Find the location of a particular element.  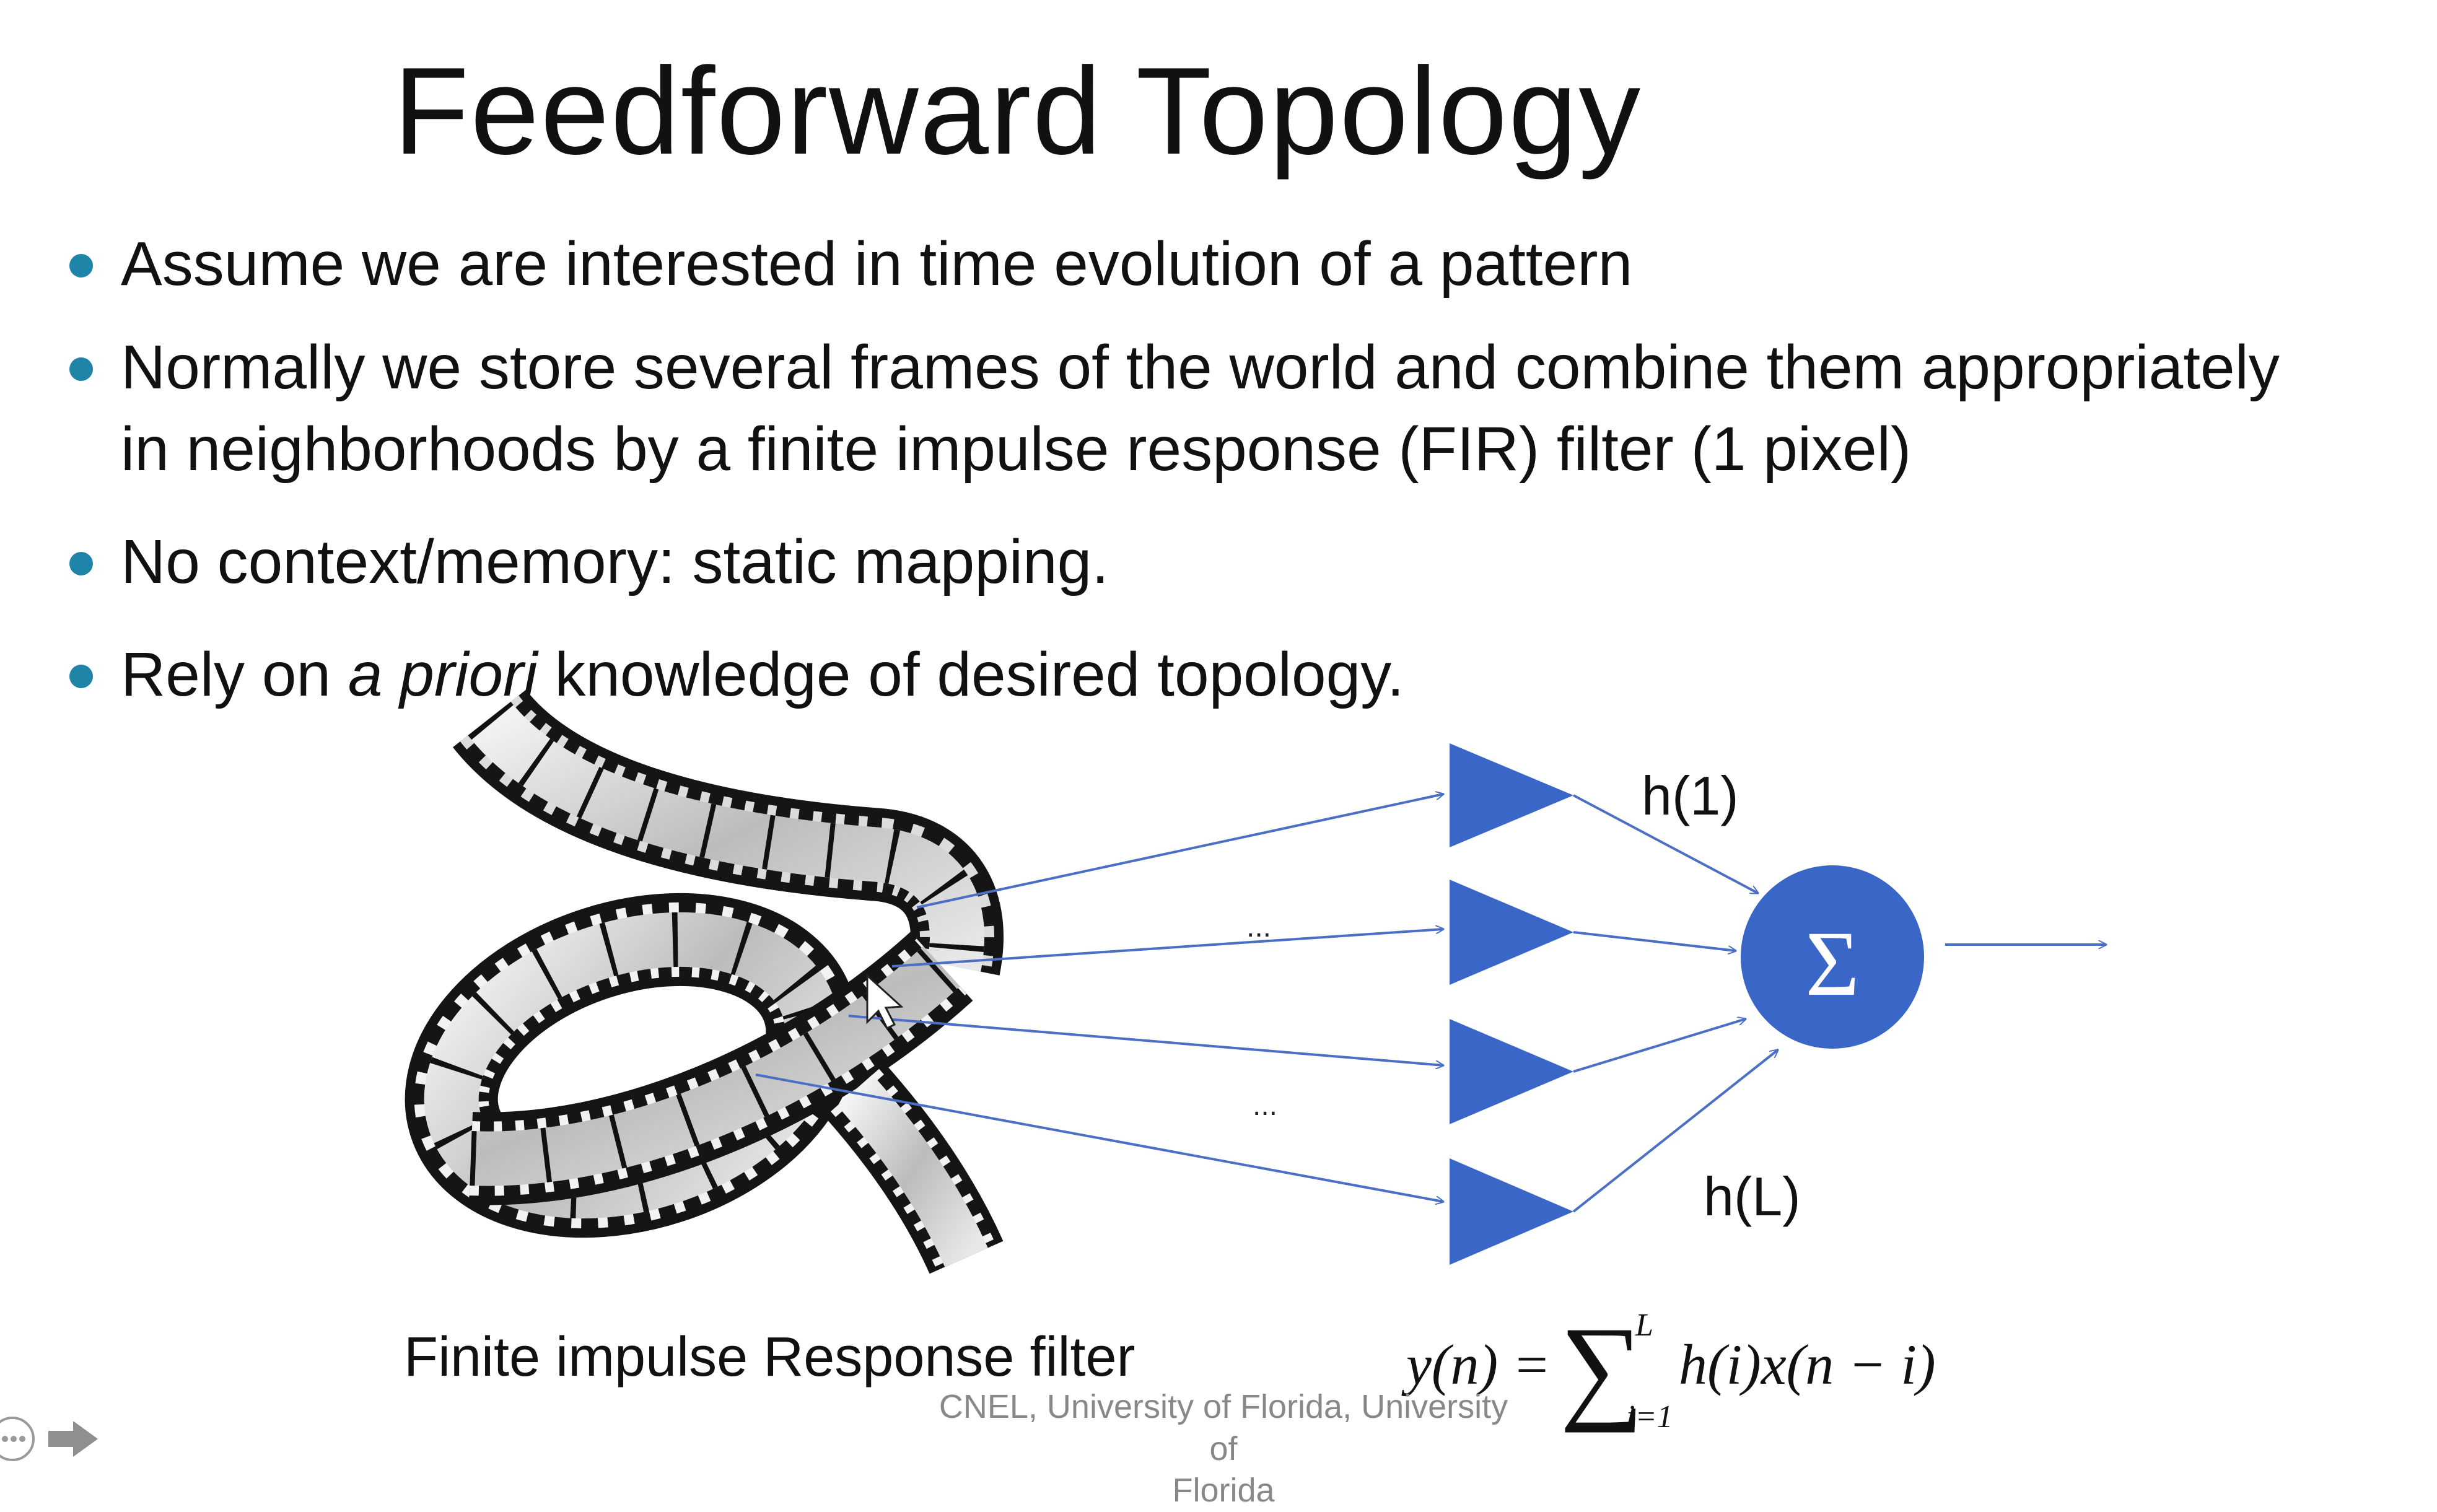

diagram-caption: Finite impulse Response filter is located at coordinates (769, 1357).